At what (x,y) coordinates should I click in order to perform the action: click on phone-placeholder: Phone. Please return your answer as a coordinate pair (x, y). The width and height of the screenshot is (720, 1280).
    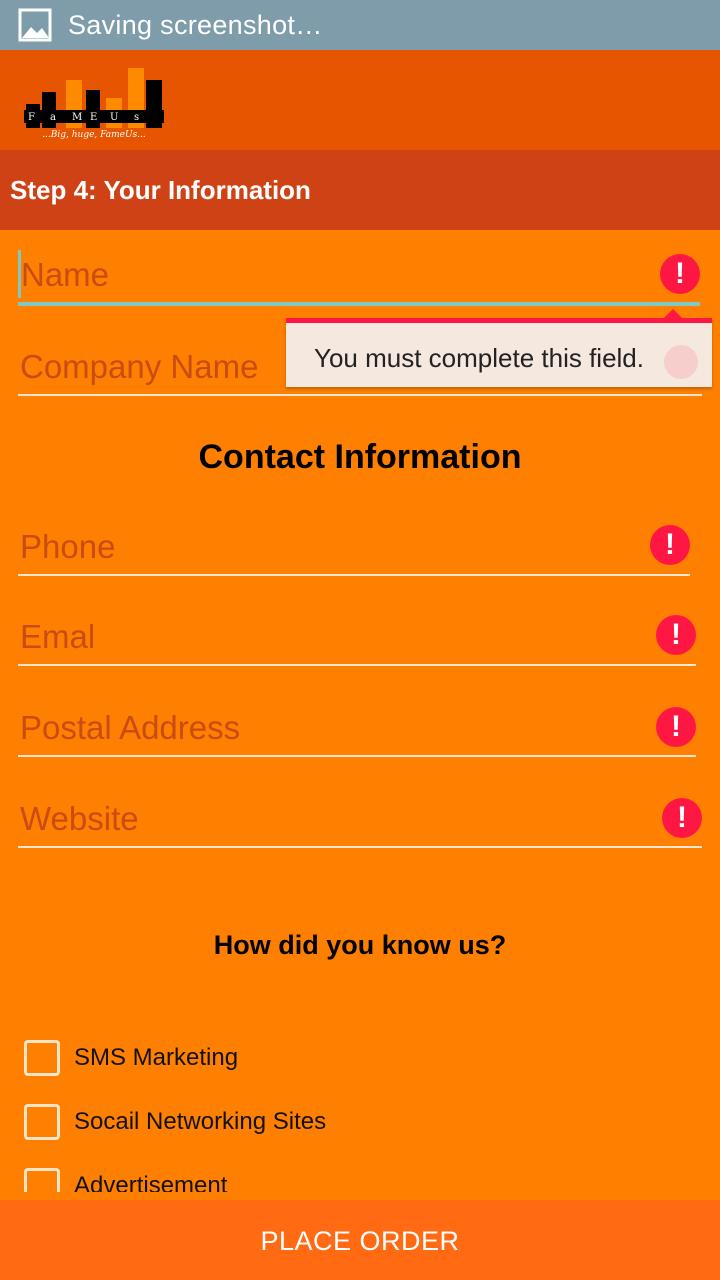
    Looking at the image, I should click on (68, 546).